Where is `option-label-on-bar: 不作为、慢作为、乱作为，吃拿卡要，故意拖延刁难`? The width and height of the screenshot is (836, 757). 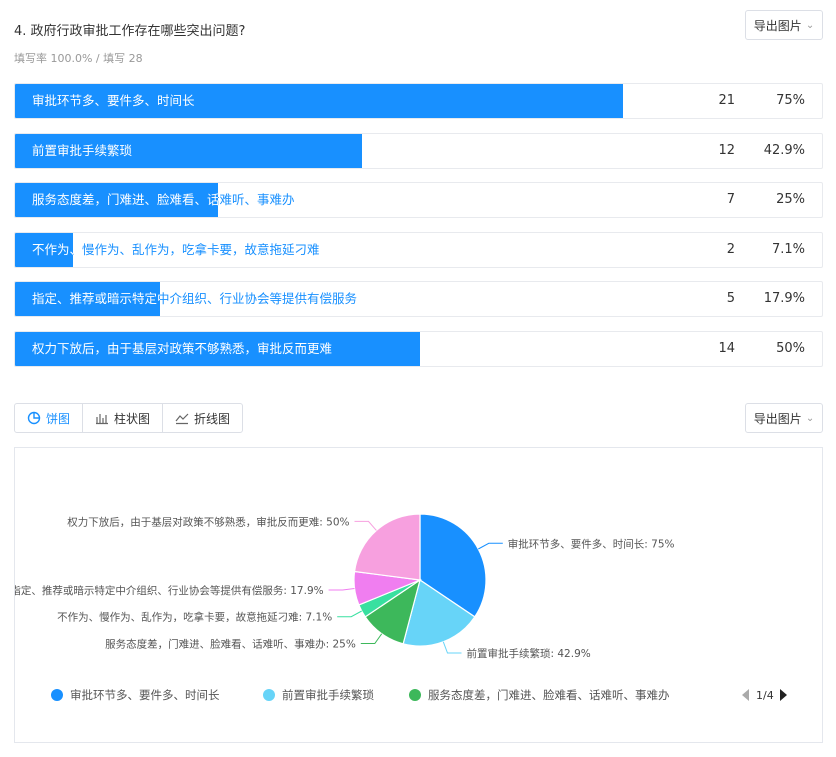
option-label-on-bar: 不作为、慢作为、乱作为，吃拿卡要，故意拖延刁难 is located at coordinates (52, 249).